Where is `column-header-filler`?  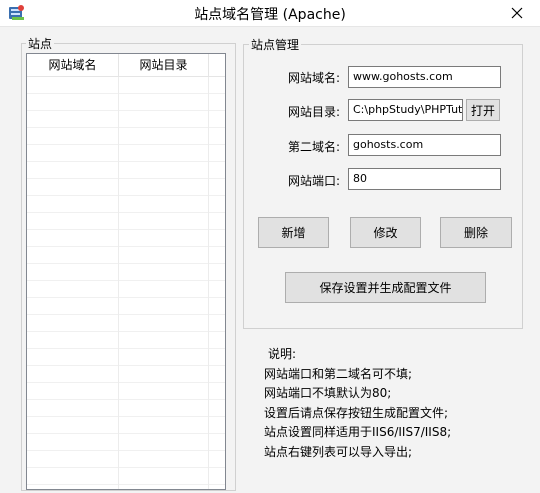
column-header-filler is located at coordinates (217, 65).